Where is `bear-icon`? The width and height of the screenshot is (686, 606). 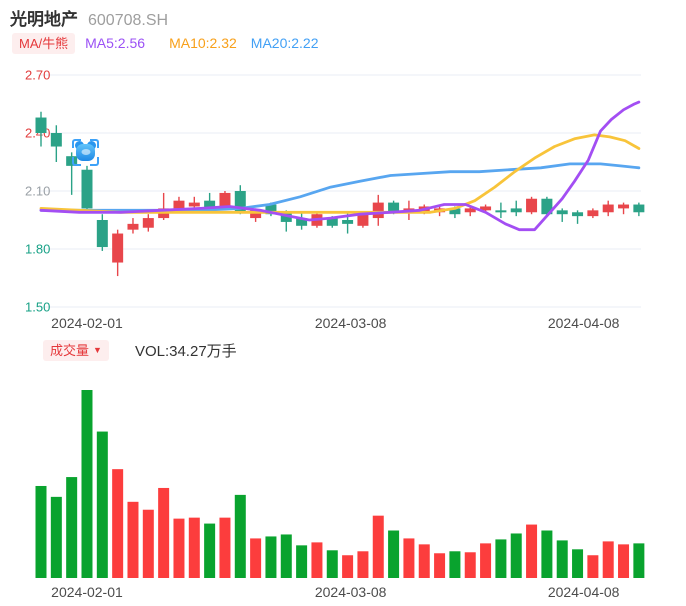 bear-icon is located at coordinates (85, 152).